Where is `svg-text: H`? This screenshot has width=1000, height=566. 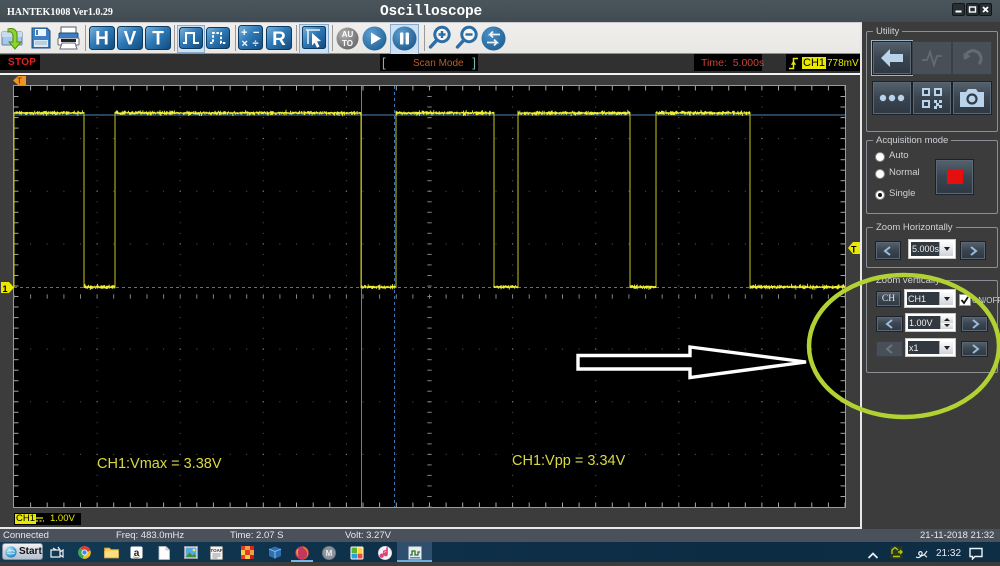 svg-text: H is located at coordinates (102, 39).